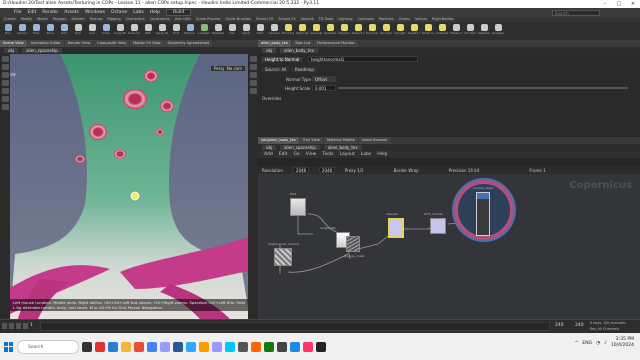  Describe the element at coordinates (605, 343) in the screenshot. I see `volume-icon: ♪` at that location.